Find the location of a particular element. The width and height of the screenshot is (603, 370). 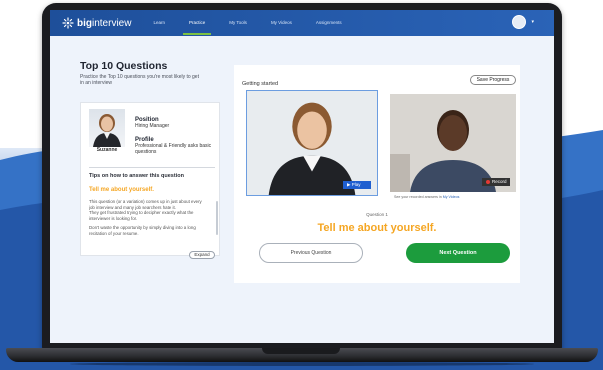

play-label: Play is located at coordinates (356, 184).